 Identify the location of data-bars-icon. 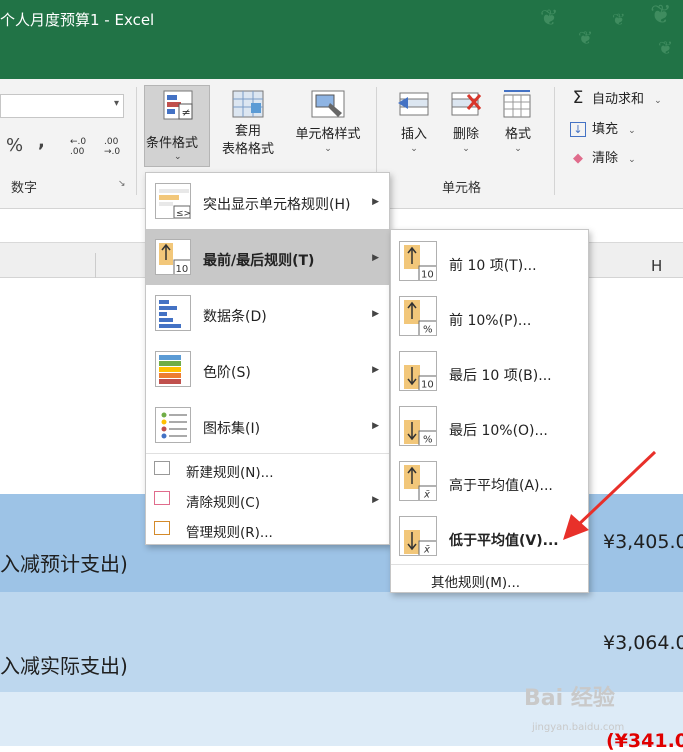
(173, 313).